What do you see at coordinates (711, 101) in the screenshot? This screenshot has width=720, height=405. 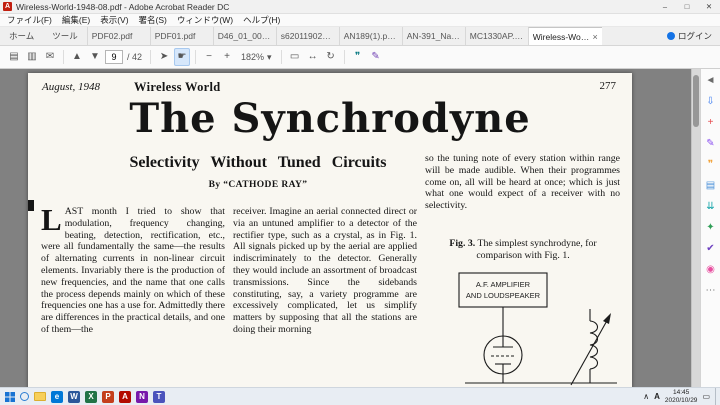 I see `export-pdf-icon: ⇩` at bounding box center [711, 101].